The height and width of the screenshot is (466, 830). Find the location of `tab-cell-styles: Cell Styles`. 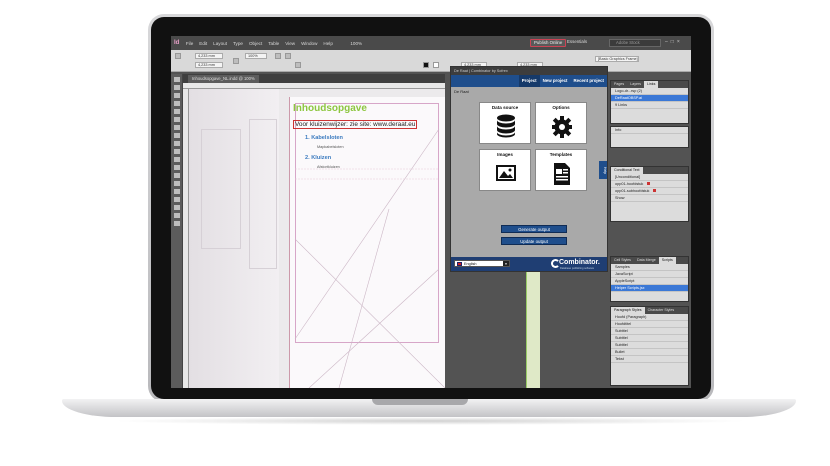

tab-cell-styles: Cell Styles is located at coordinates (622, 260).